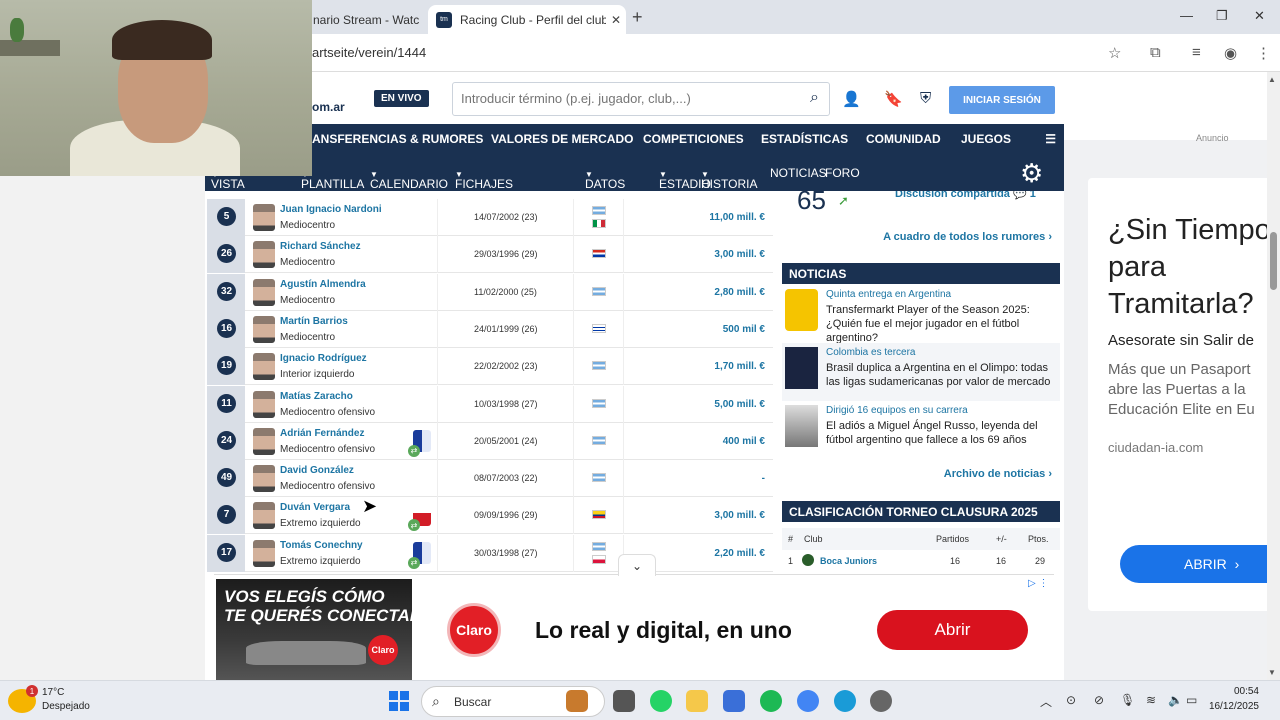 The image size is (1280, 720). What do you see at coordinates (734, 701) in the screenshot?
I see `store-icon` at bounding box center [734, 701].